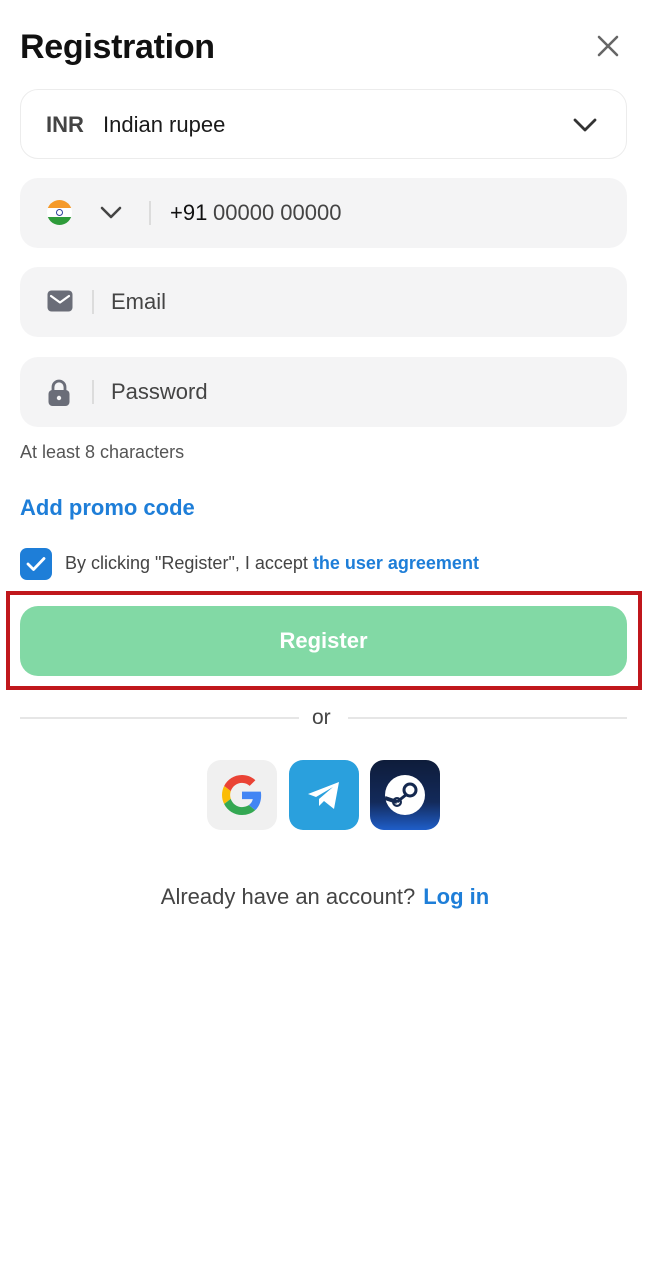  What do you see at coordinates (102, 452) in the screenshot?
I see `password-hint: At least 8 characters` at bounding box center [102, 452].